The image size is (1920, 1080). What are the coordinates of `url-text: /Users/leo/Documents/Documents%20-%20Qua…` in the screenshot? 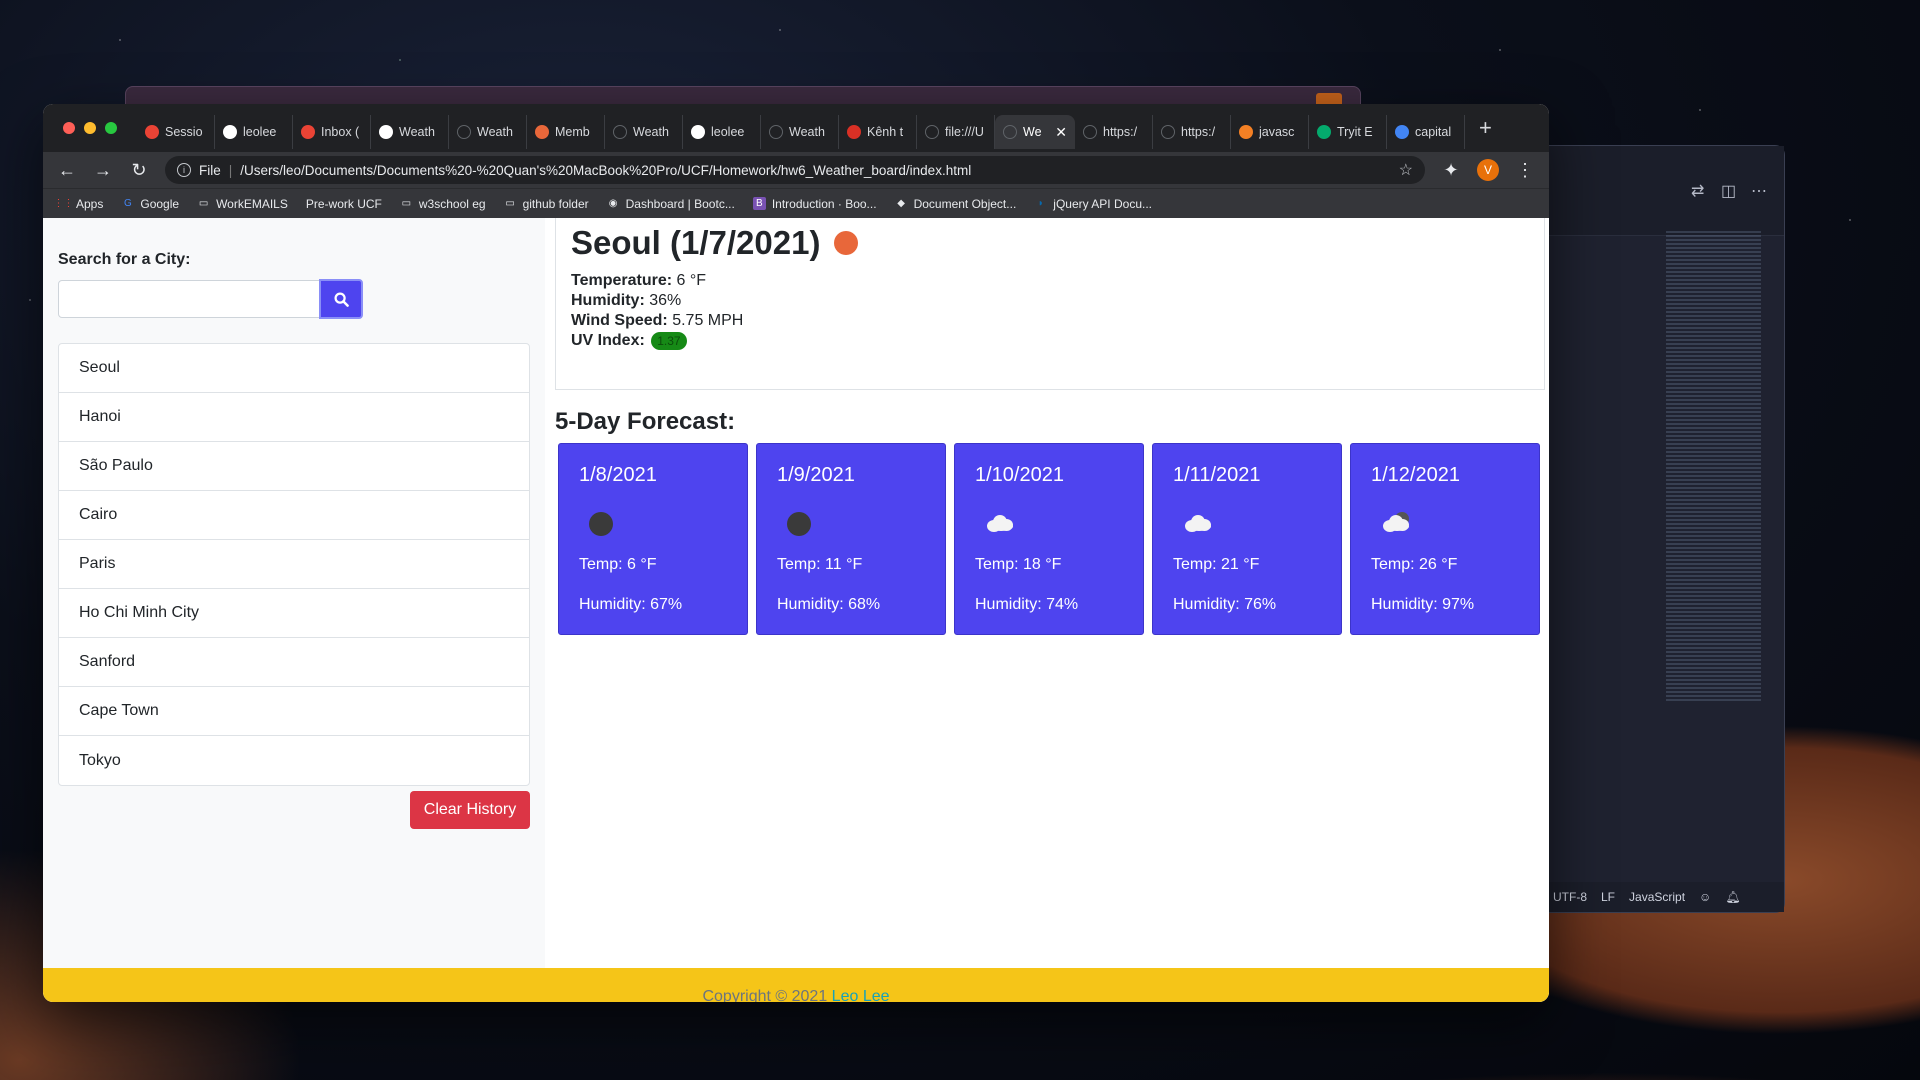 It's located at (815, 170).